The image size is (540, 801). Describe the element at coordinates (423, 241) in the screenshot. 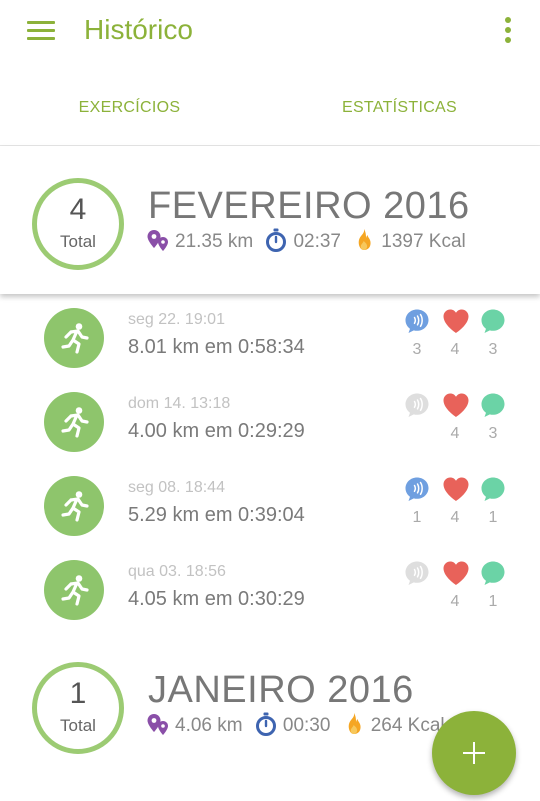

I see `calories-value: 1397 Kcal` at that location.